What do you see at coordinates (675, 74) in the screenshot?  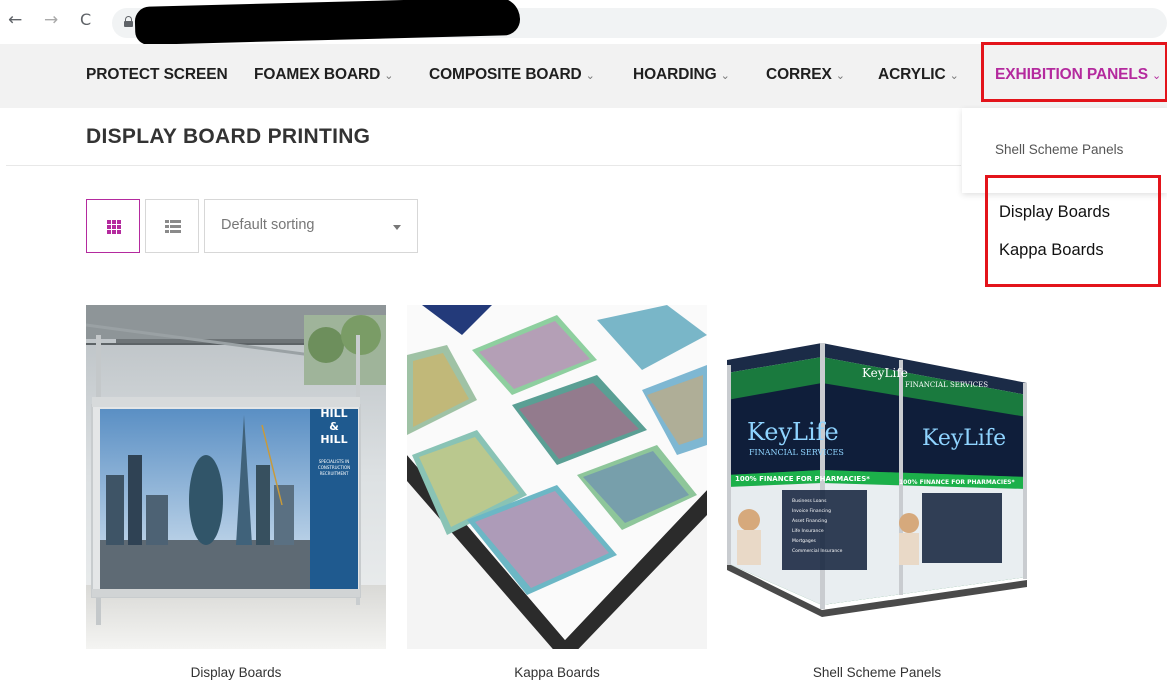 I see `nav-item-label: HOARDING` at bounding box center [675, 74].